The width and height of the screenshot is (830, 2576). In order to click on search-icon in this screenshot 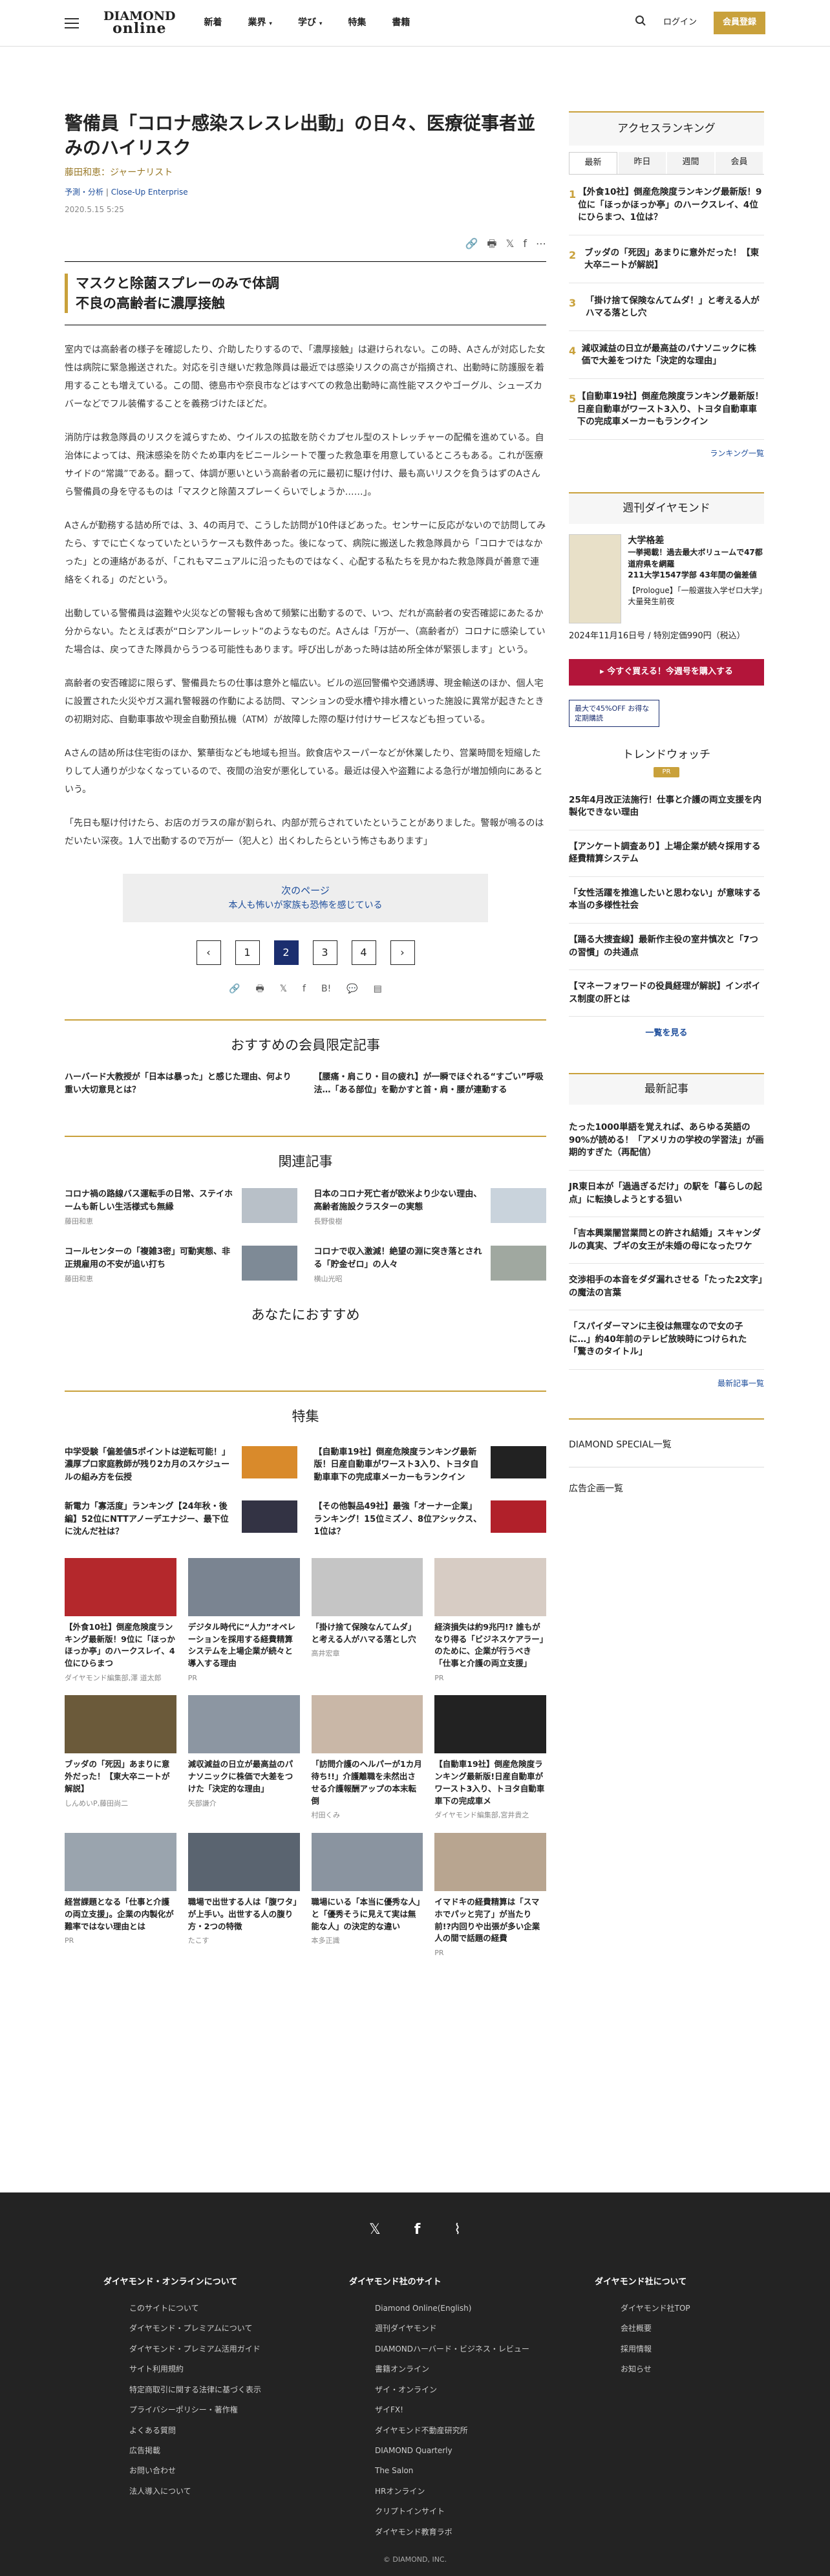, I will do `click(640, 24)`.